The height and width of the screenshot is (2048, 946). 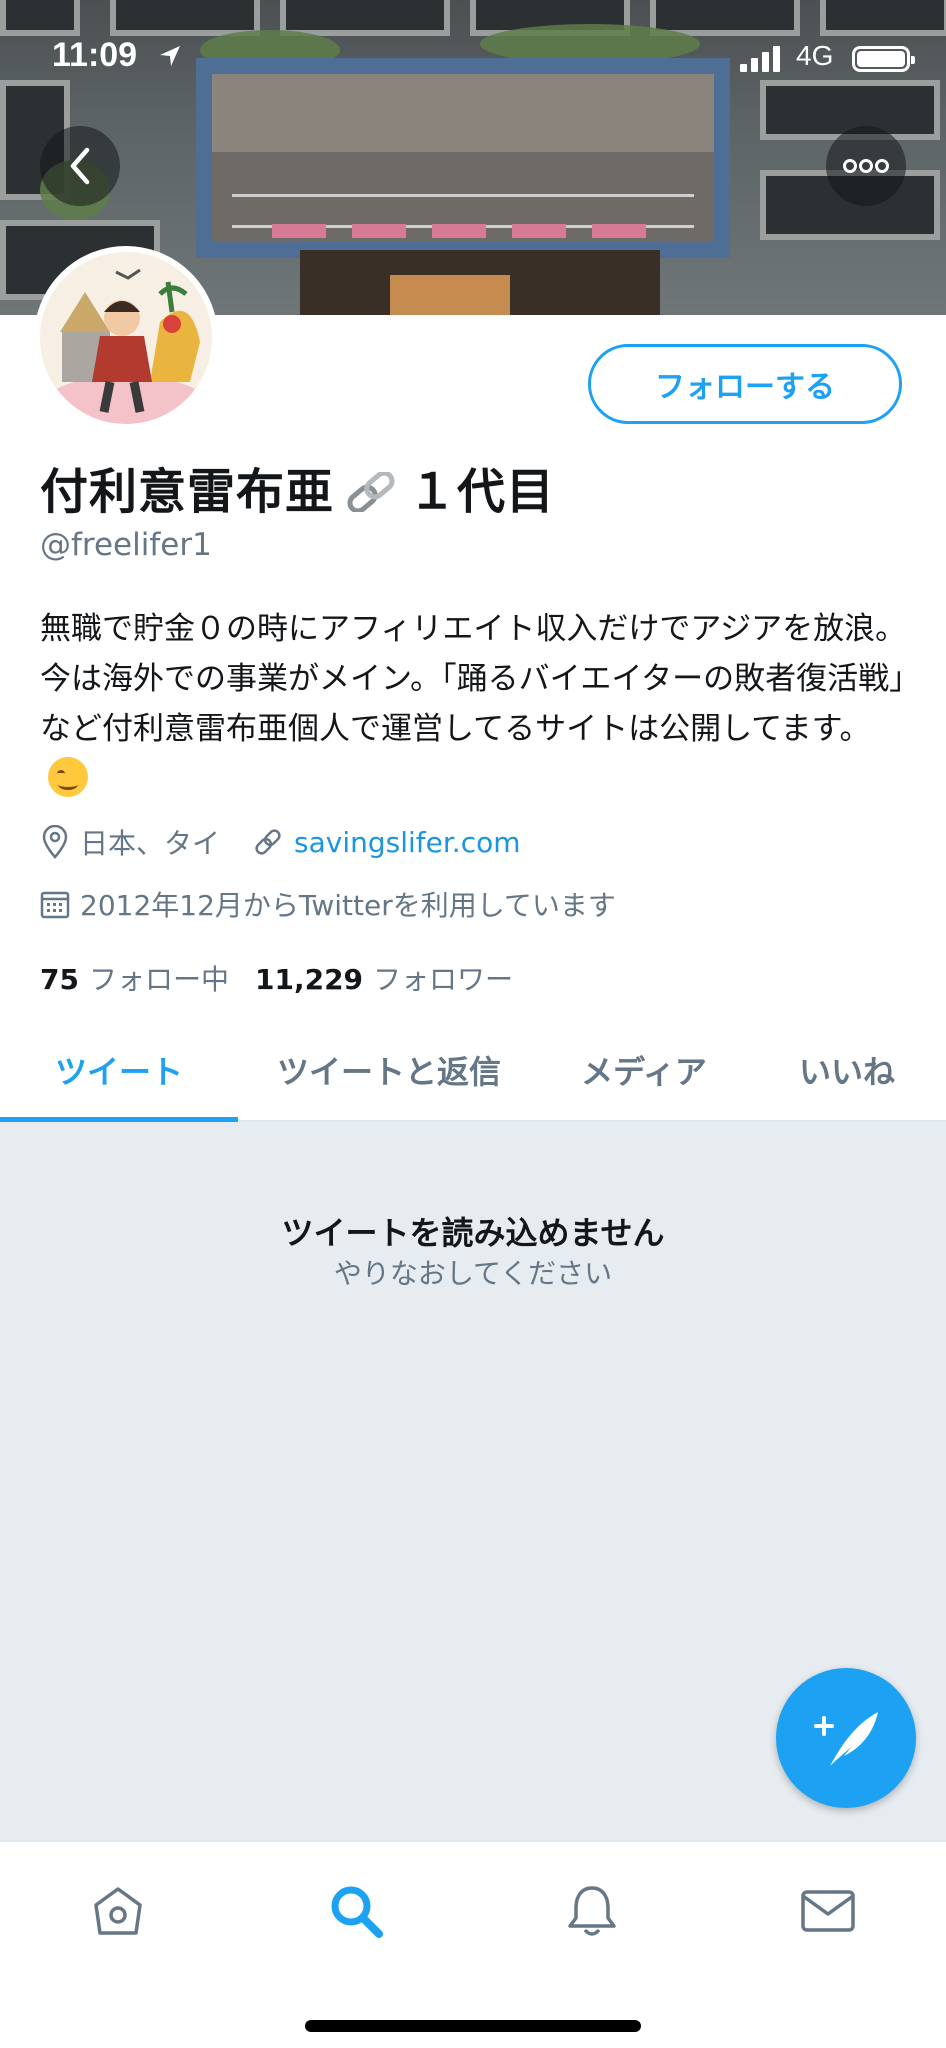 I want to click on location-text: 日本、タイ, so click(x=150, y=843).